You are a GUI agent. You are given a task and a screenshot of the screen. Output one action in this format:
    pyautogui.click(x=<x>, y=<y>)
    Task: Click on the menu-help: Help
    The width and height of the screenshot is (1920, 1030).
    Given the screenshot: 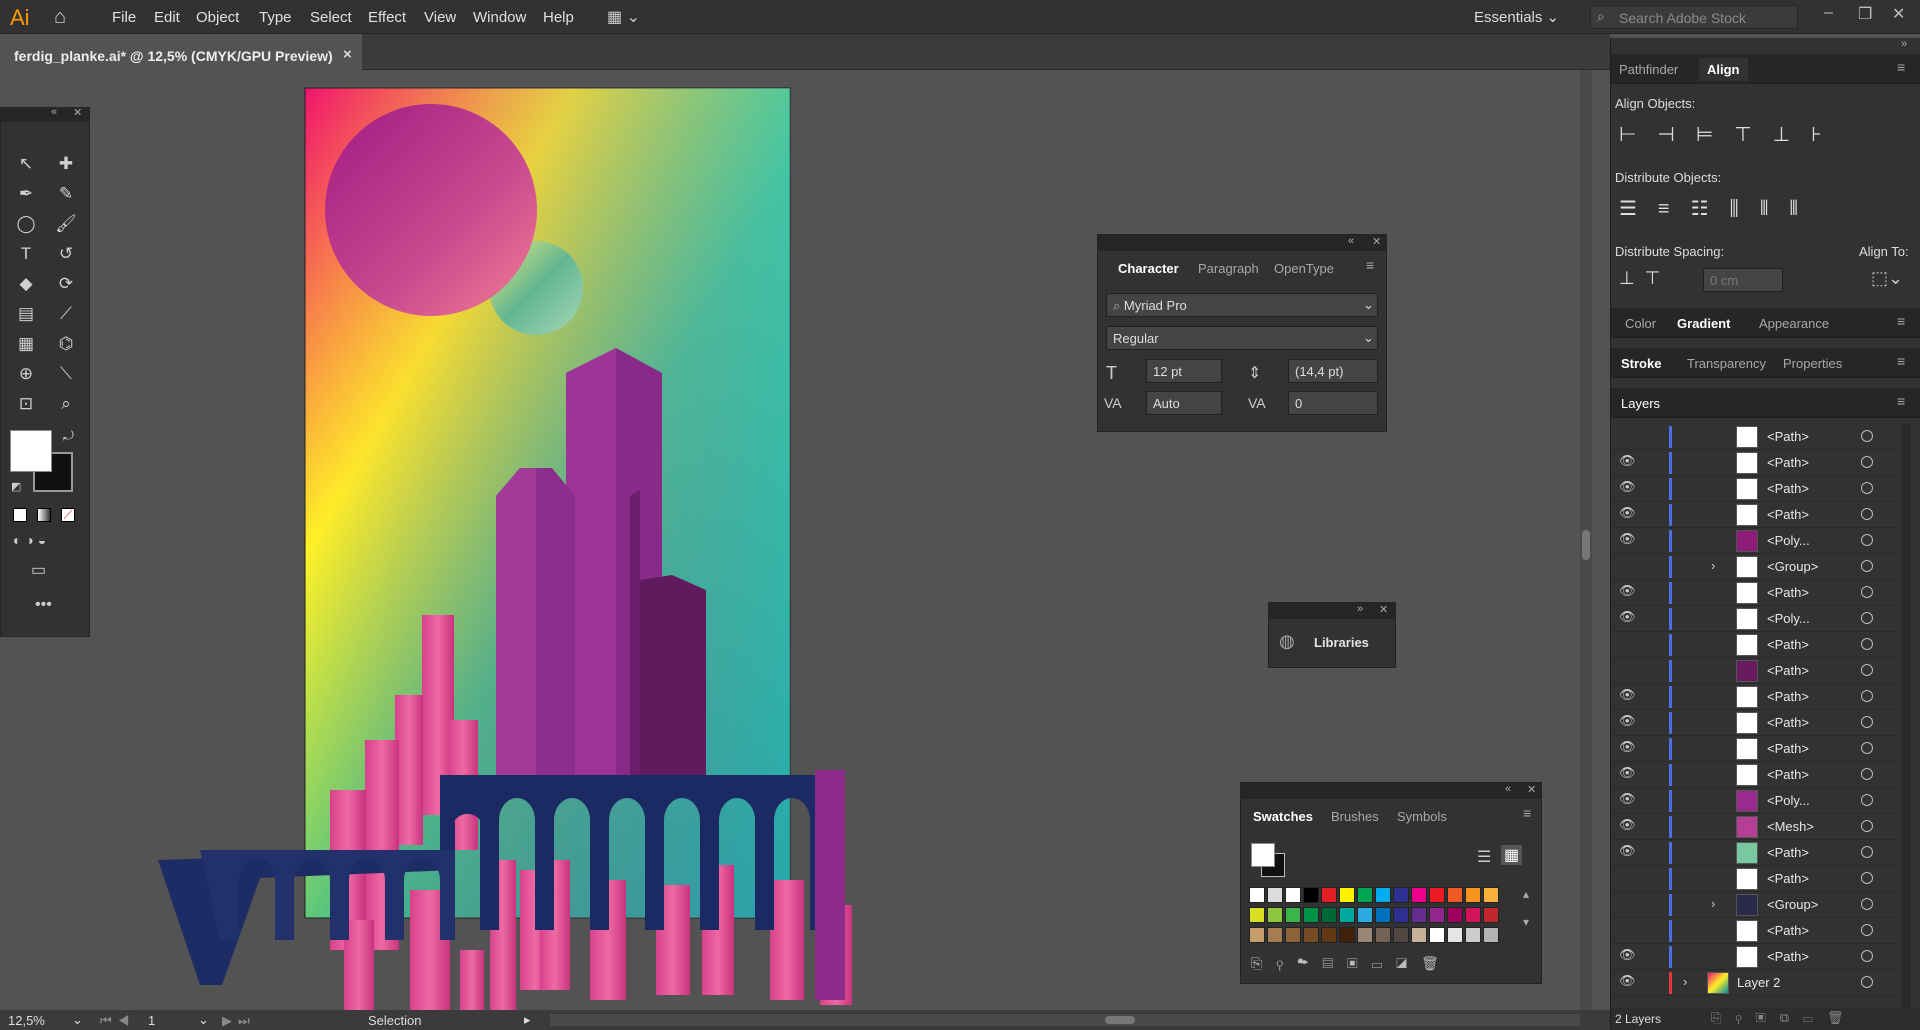 What is the action you would take?
    pyautogui.click(x=558, y=17)
    